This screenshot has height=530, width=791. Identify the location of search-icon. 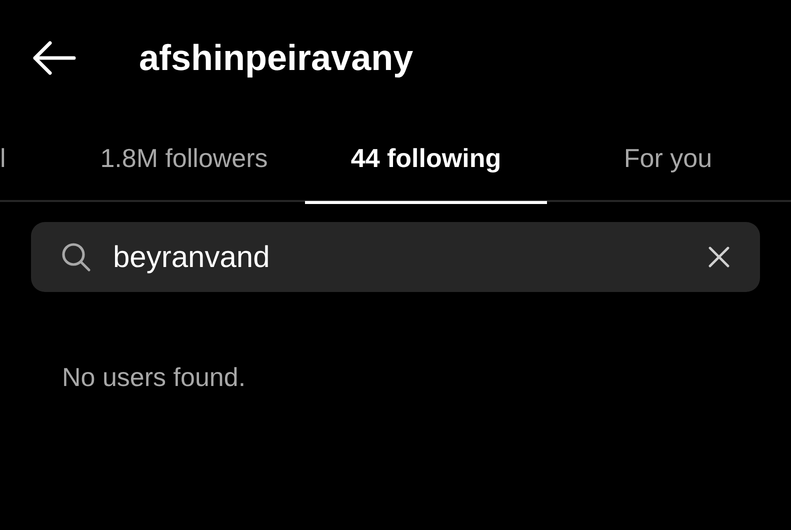
(76, 257).